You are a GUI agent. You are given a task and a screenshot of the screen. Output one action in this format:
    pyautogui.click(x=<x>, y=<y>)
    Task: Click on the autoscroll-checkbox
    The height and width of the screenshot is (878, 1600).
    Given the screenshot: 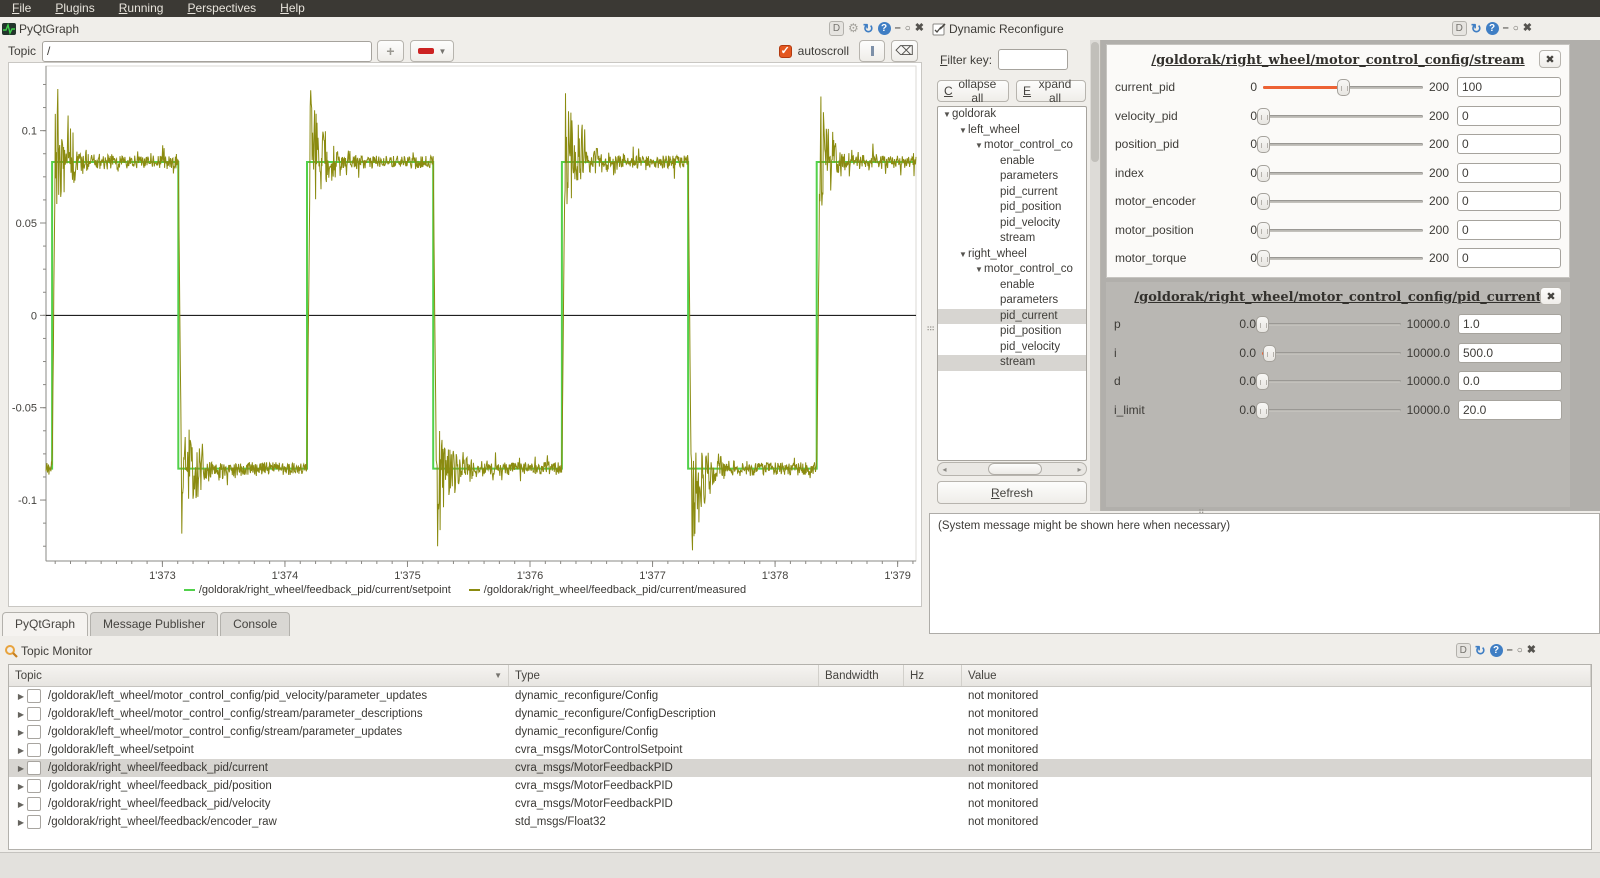 What is the action you would take?
    pyautogui.click(x=785, y=51)
    